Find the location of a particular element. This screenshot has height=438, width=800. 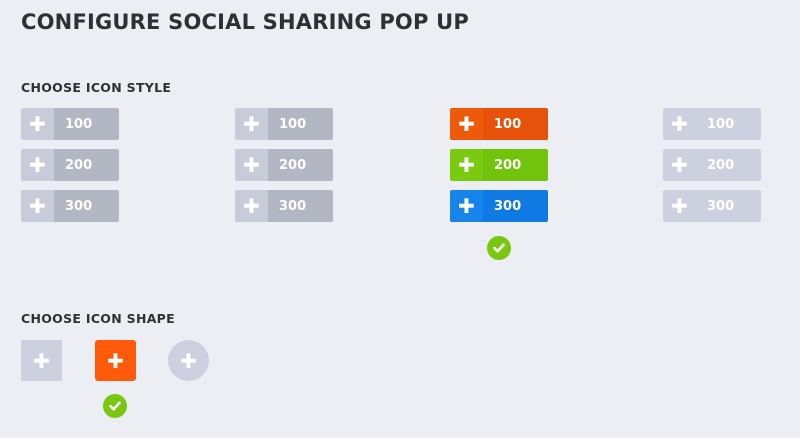

icon-style-option-2: ✚ 100 ✚ 200 ✚ 300 is located at coordinates (284, 169).